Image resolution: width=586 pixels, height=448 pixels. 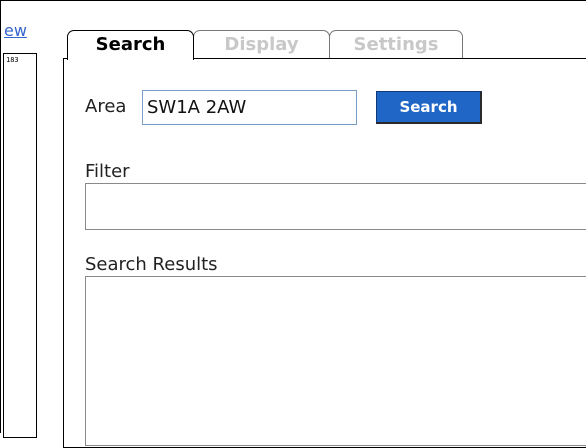 I want to click on tab-display: Display, so click(x=261, y=44).